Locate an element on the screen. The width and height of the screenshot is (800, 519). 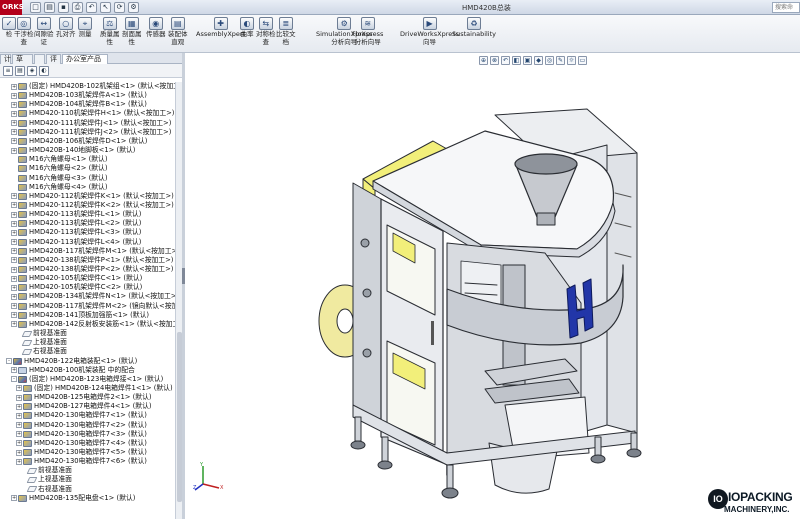
measure-button: ⌖ 测量 is located at coordinates (85, 28).